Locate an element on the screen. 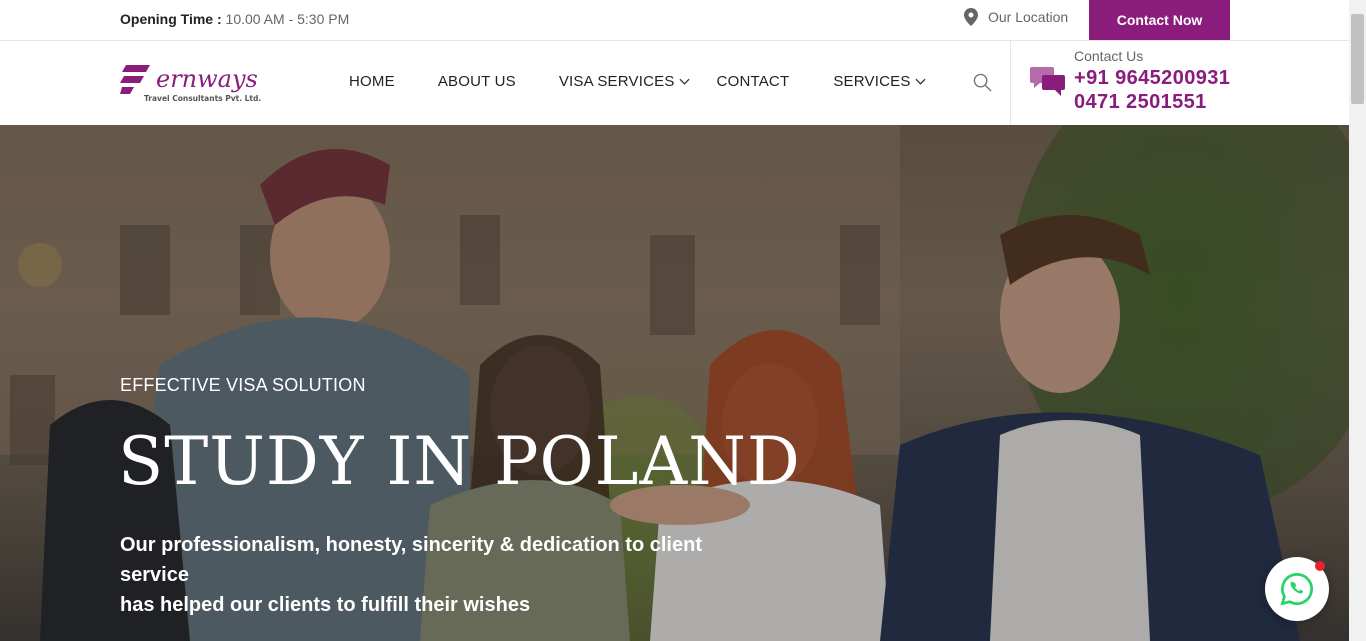  nav-services: SERVICES is located at coordinates (879, 81).